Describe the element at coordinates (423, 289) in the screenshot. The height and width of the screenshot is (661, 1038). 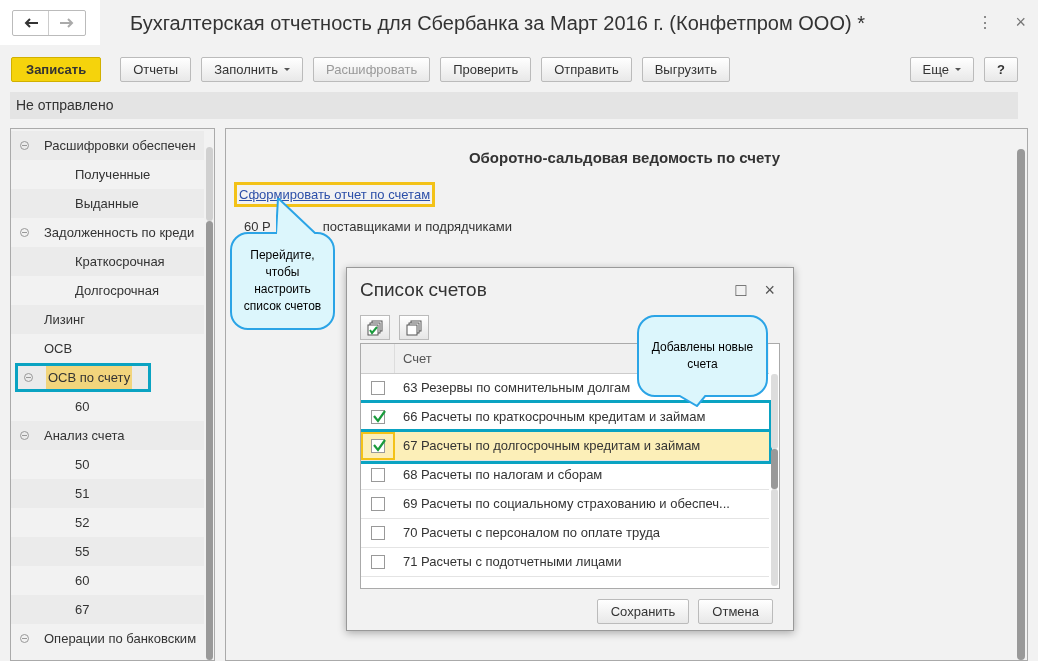
I see `dialog-title: Список счетов` at that location.